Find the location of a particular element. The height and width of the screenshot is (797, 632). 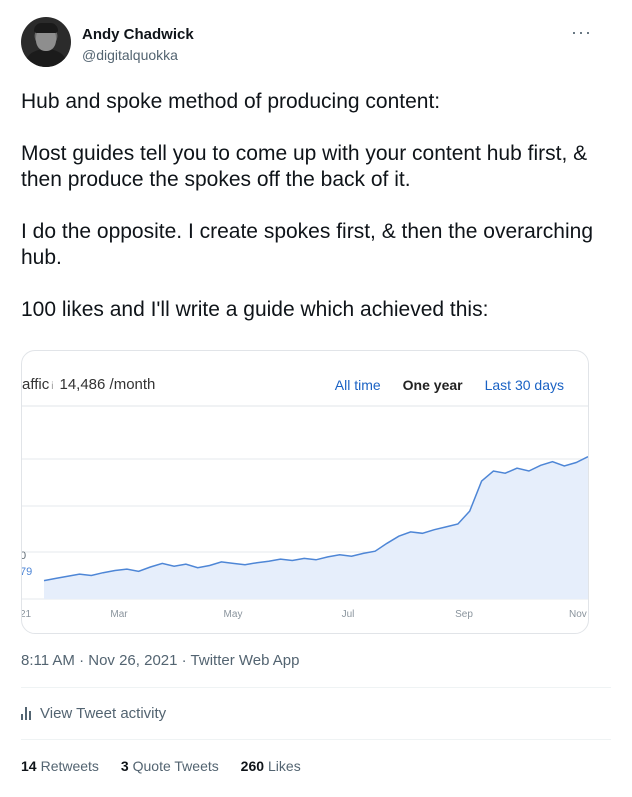

tab-one-year: One year is located at coordinates (433, 385).